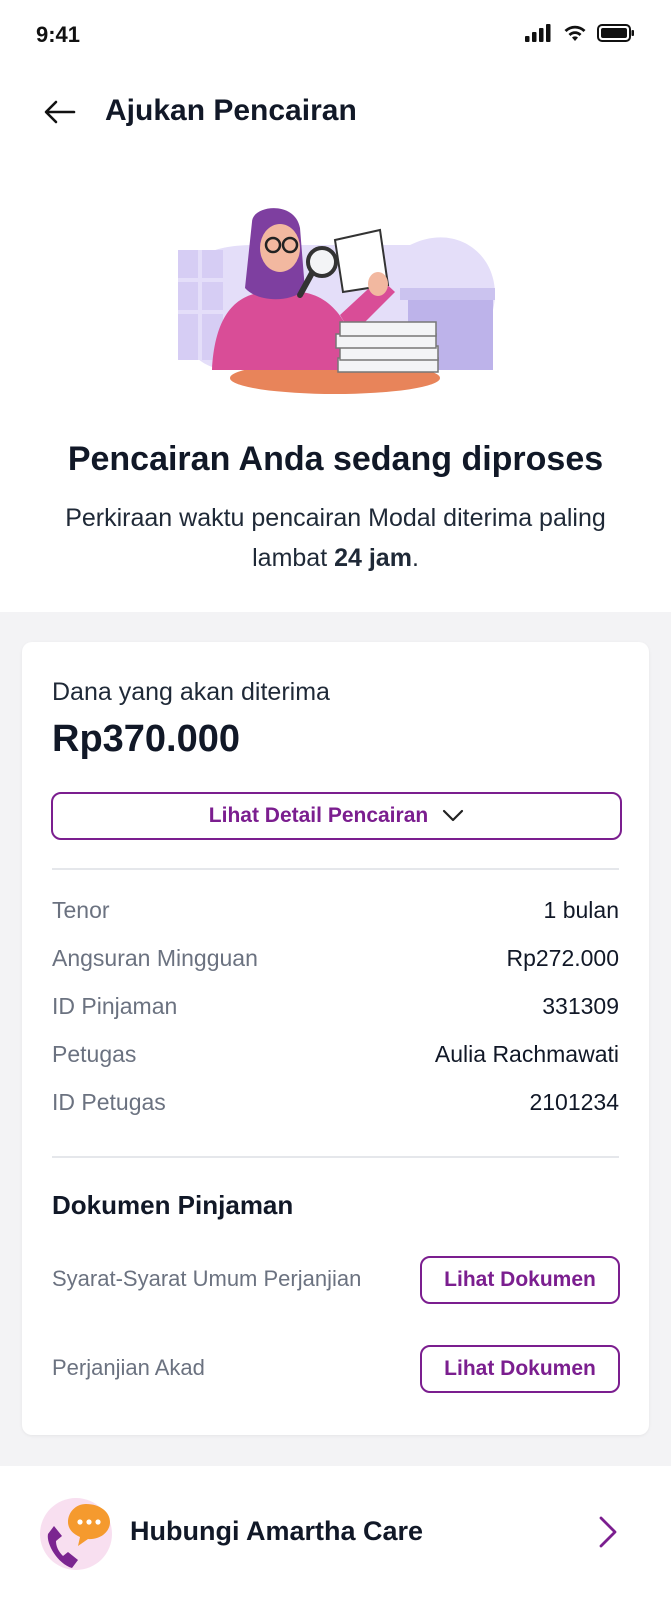  I want to click on chevron-down-icon, so click(453, 815).